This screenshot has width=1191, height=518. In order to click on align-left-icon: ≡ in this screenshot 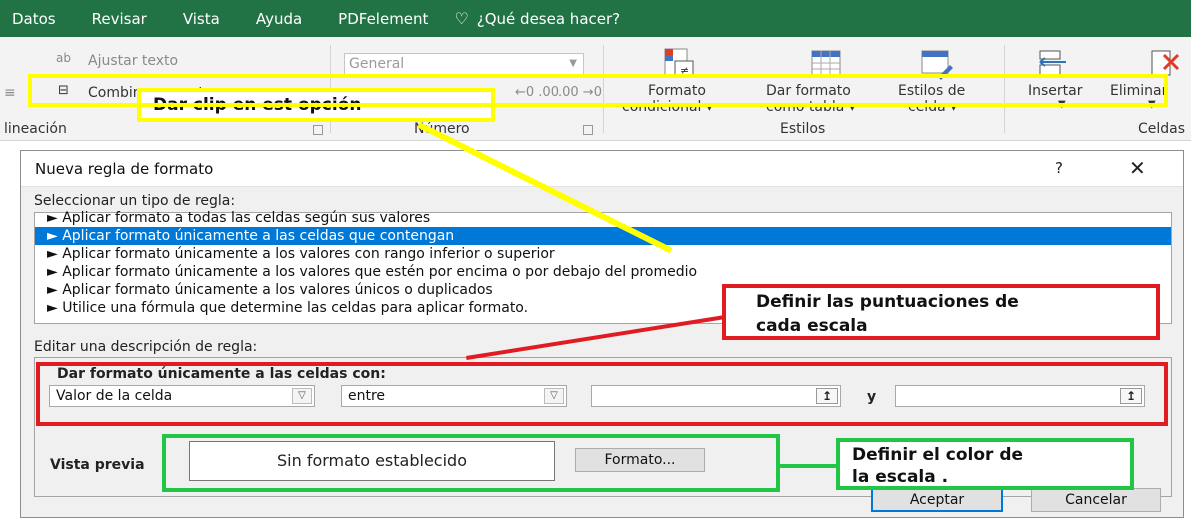, I will do `click(10, 93)`.